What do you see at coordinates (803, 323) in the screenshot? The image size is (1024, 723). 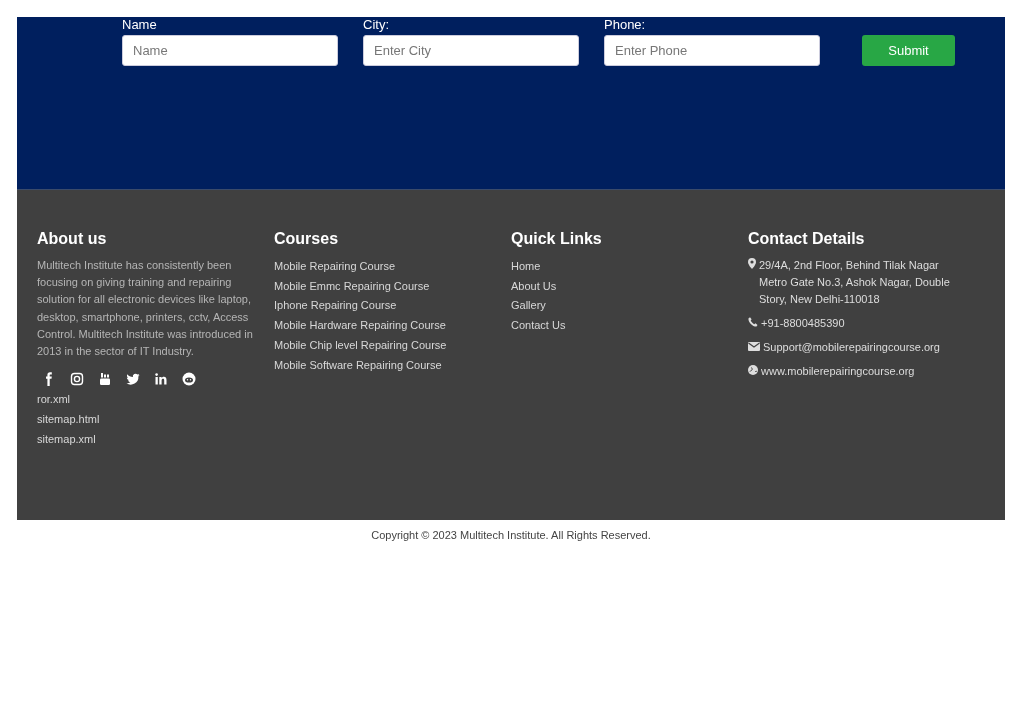 I see `contact-text: +91-8800485390` at bounding box center [803, 323].